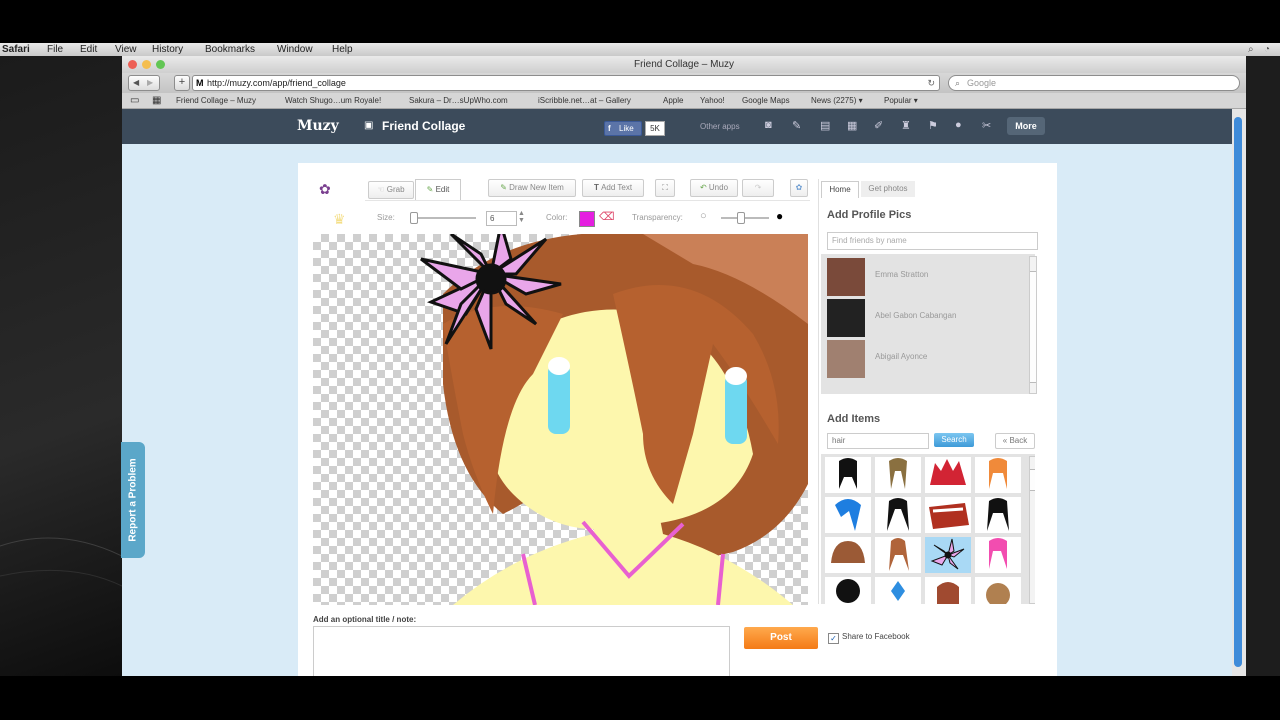 This screenshot has height=720, width=1280. What do you see at coordinates (931, 83) in the screenshot?
I see `reload-icon: ↻` at bounding box center [931, 83].